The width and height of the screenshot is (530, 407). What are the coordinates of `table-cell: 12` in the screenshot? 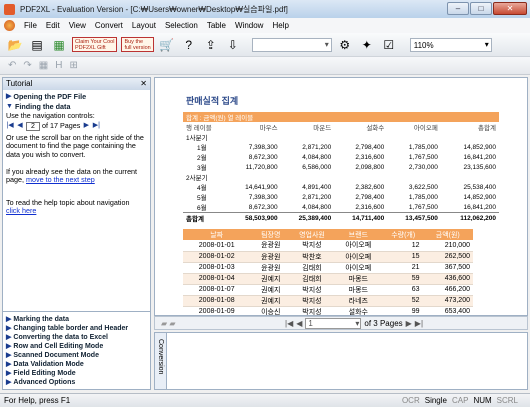 It's located at (403, 246).